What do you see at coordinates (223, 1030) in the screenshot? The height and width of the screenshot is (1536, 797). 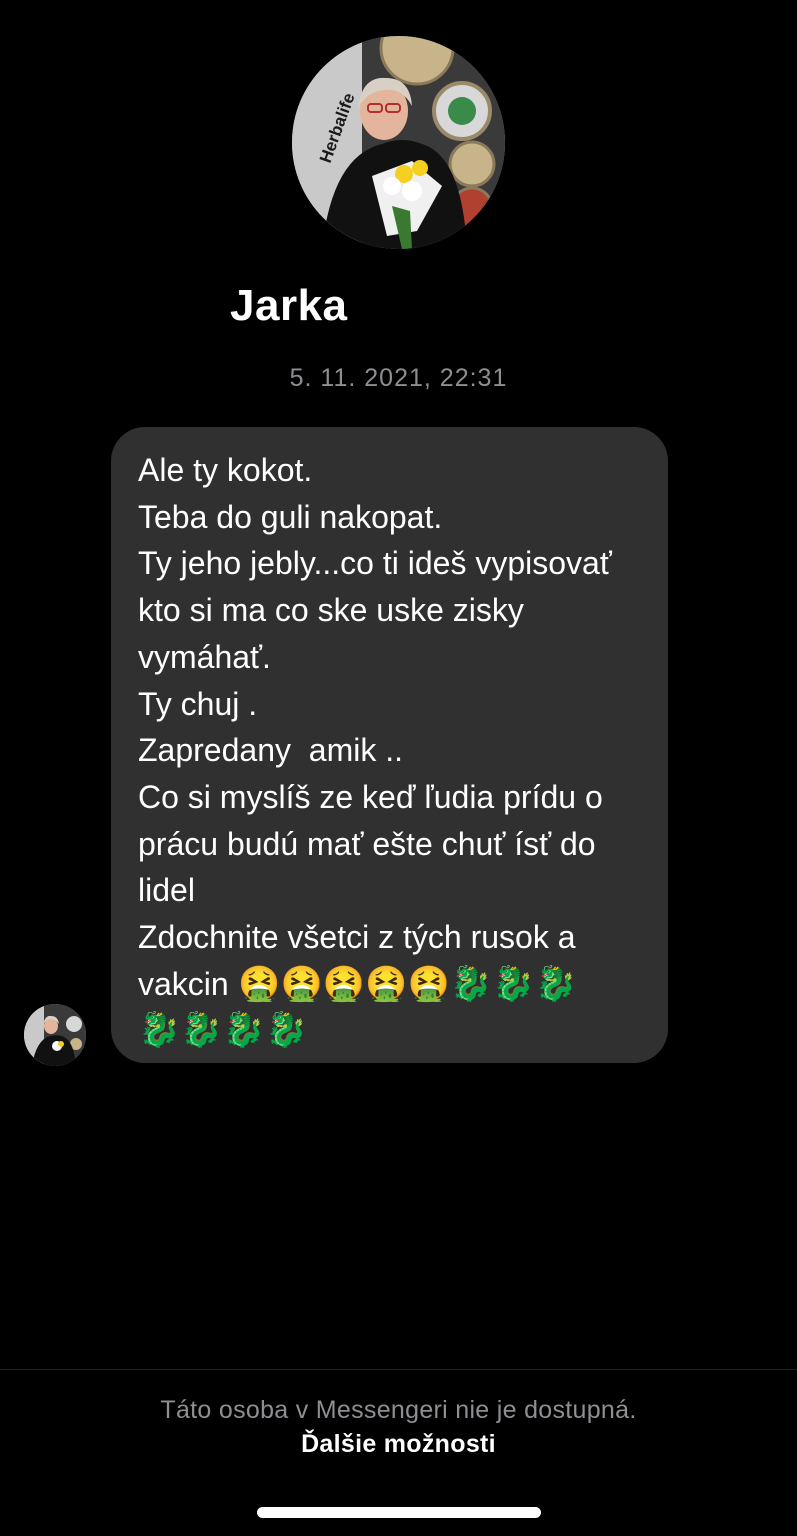 I see `emoji-line-2: 🐉🐉🐉🐉` at bounding box center [223, 1030].